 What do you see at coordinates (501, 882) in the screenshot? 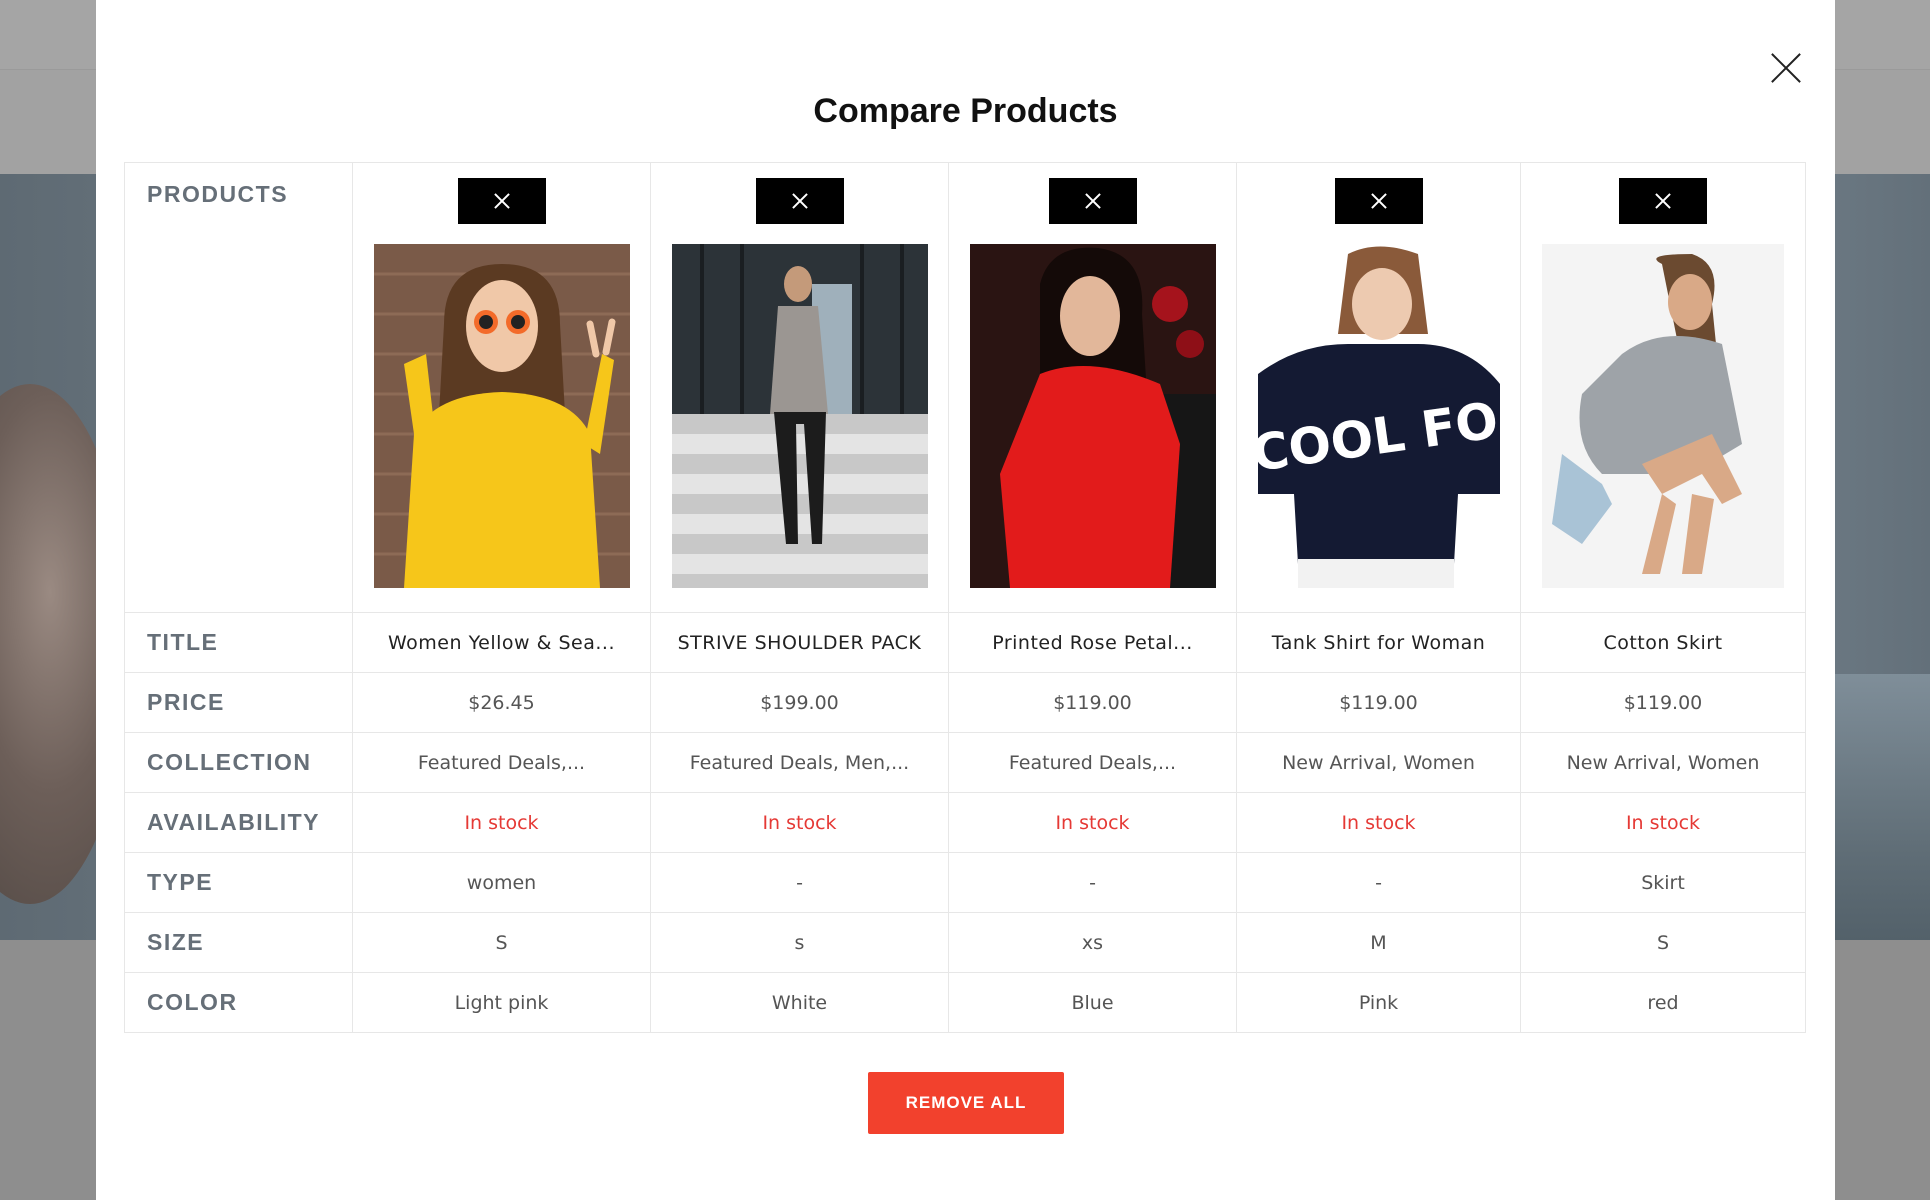
I see `product-type: women` at bounding box center [501, 882].